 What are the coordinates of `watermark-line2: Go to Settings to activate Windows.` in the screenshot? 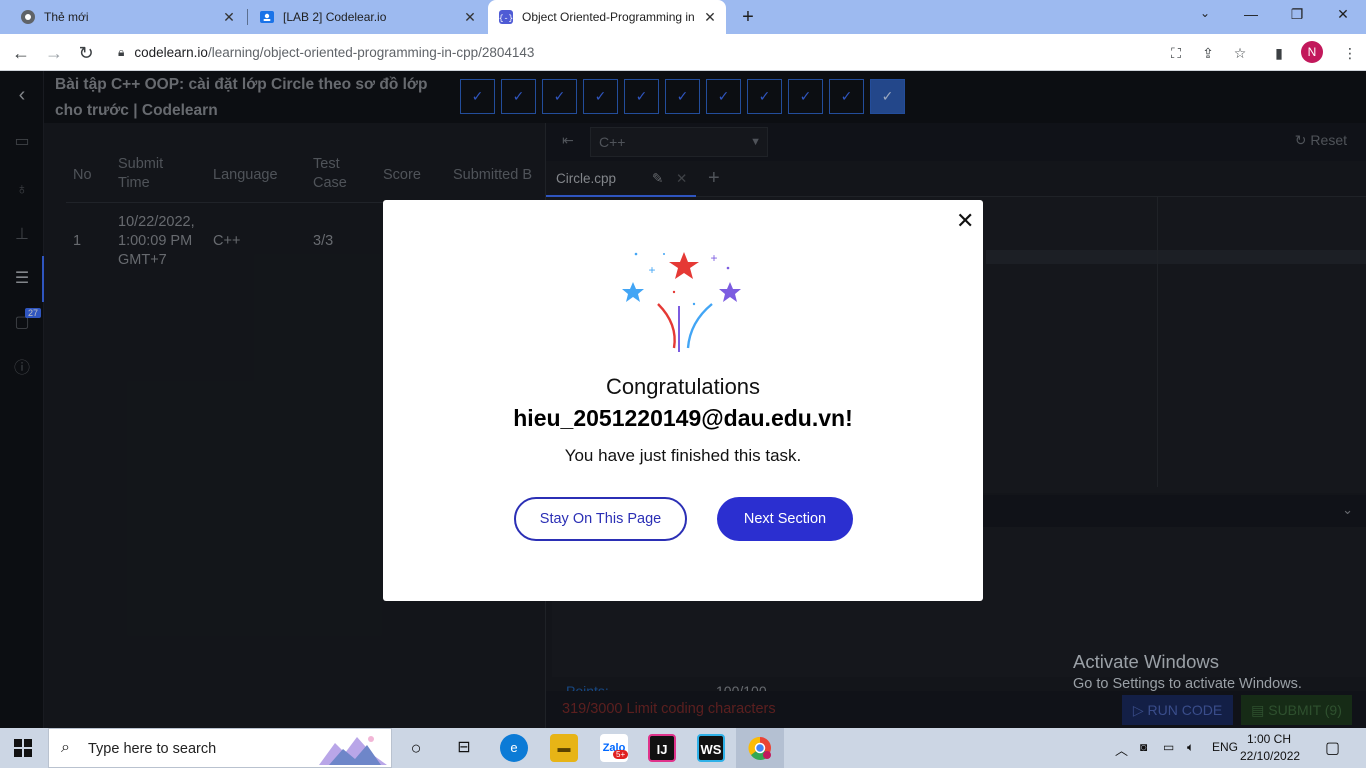 It's located at (1187, 684).